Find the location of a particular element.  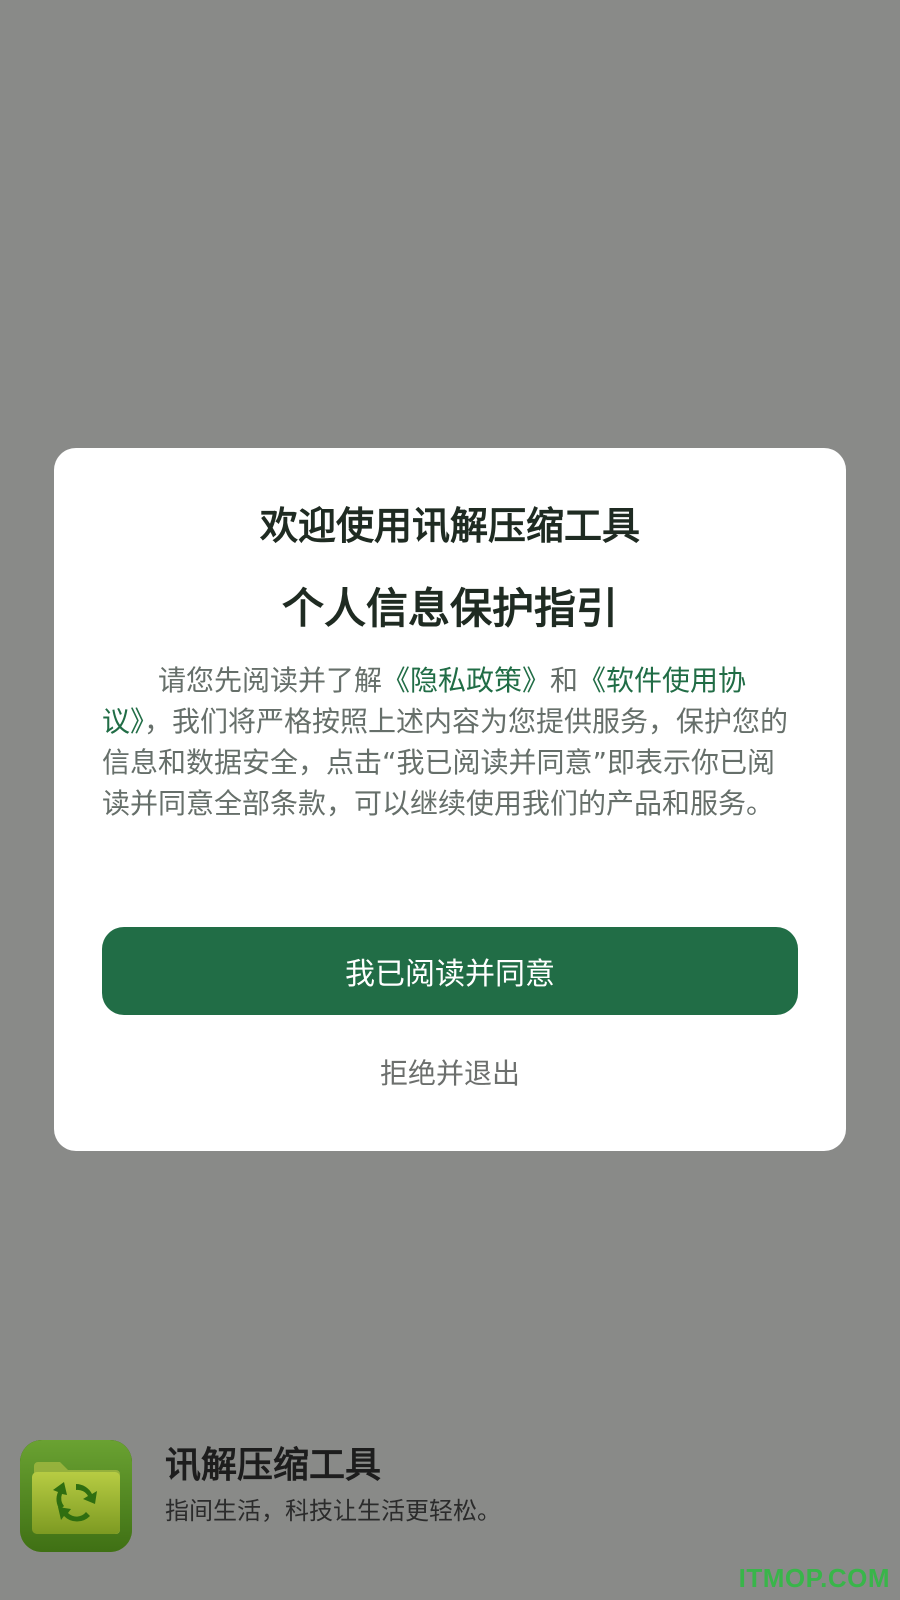

reject-exit-button: 拒绝并退出 is located at coordinates (450, 1072).